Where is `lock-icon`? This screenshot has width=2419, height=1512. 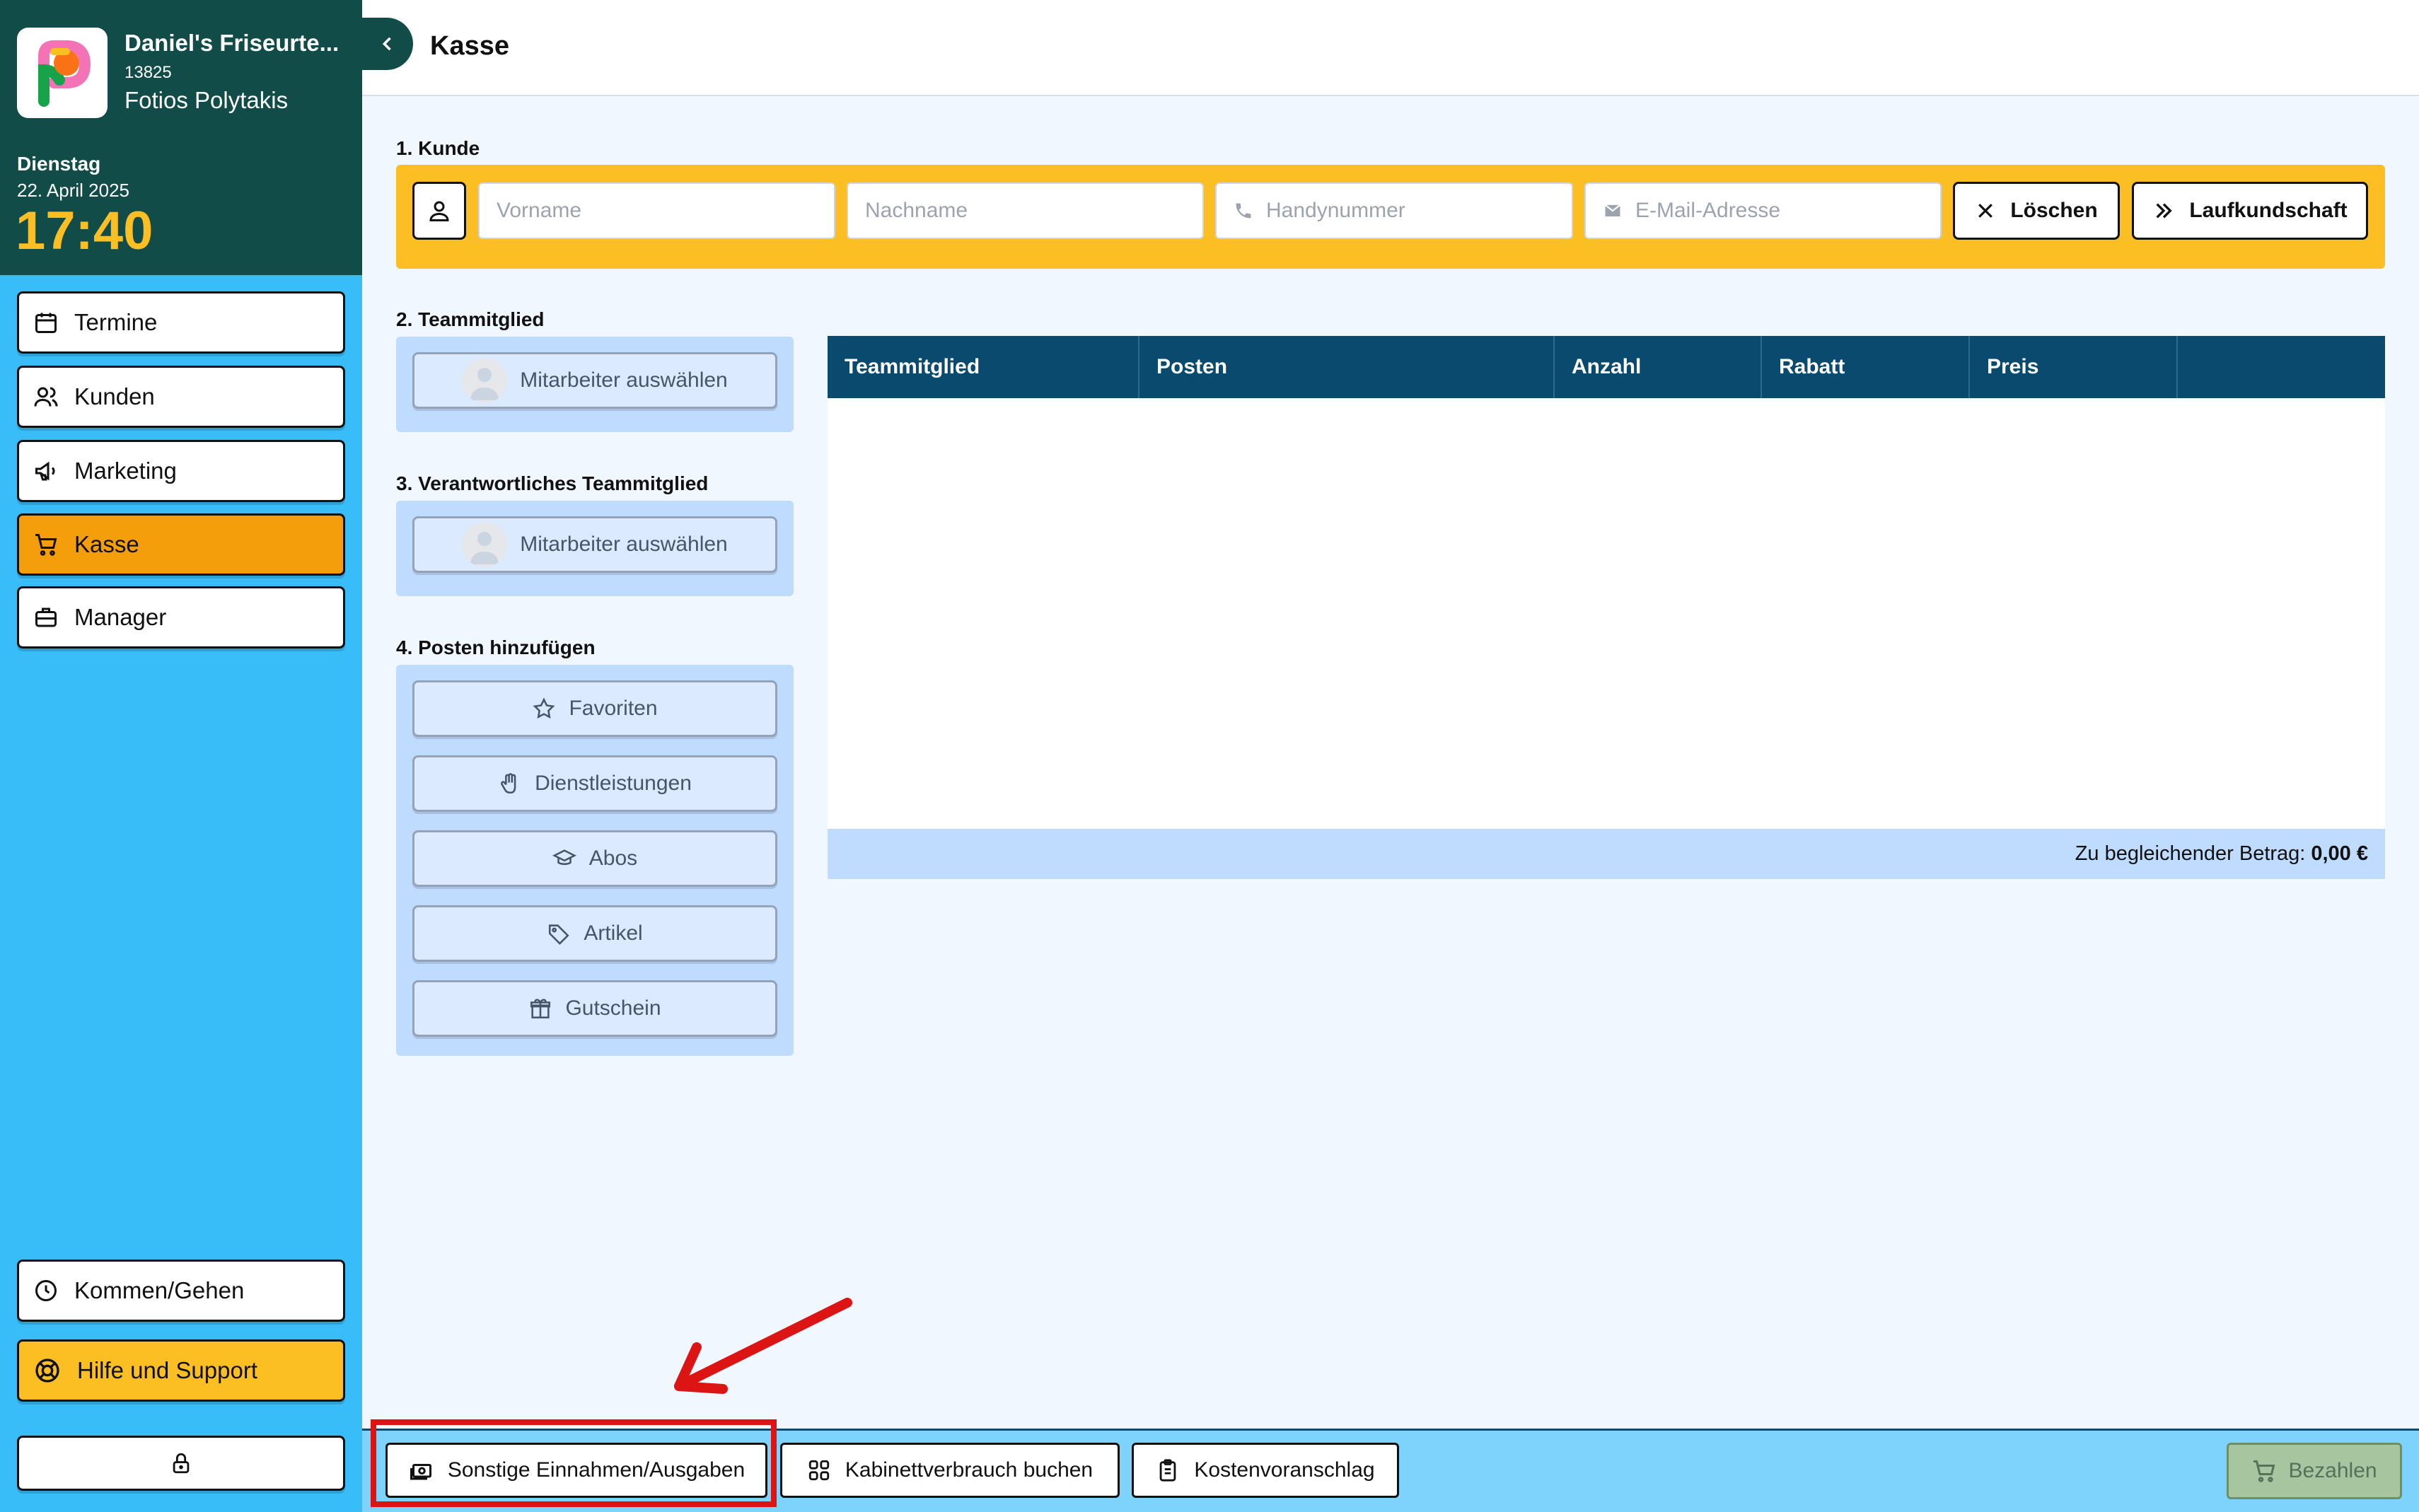
lock-icon is located at coordinates (181, 1463).